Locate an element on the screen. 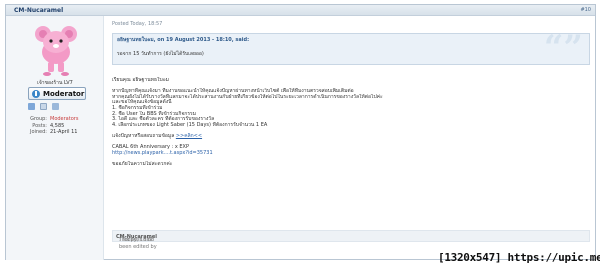  message-line-text: แจ้งปัญหาหรือสอบถามข้อมูล is located at coordinates (144, 135).